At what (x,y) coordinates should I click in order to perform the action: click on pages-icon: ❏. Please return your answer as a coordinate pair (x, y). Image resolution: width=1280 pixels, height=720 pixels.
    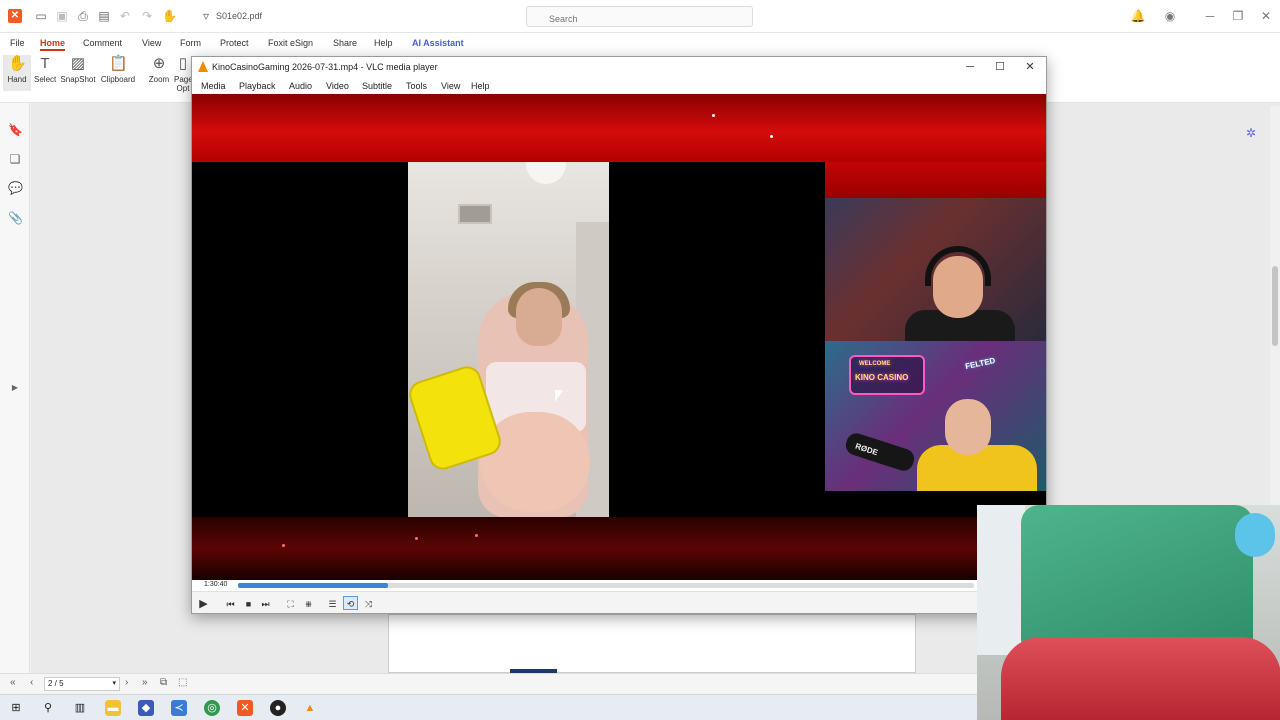
    Looking at the image, I should click on (15, 159).